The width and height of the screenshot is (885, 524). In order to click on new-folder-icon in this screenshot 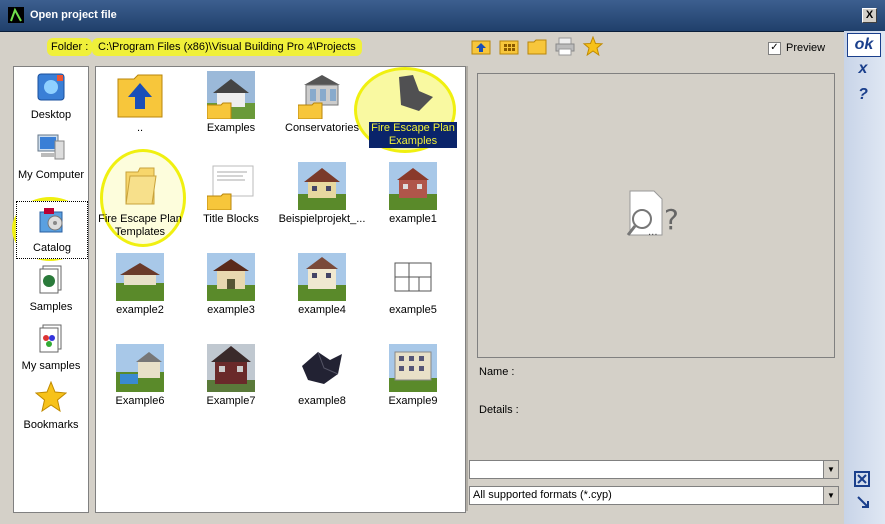, I will do `click(537, 46)`.